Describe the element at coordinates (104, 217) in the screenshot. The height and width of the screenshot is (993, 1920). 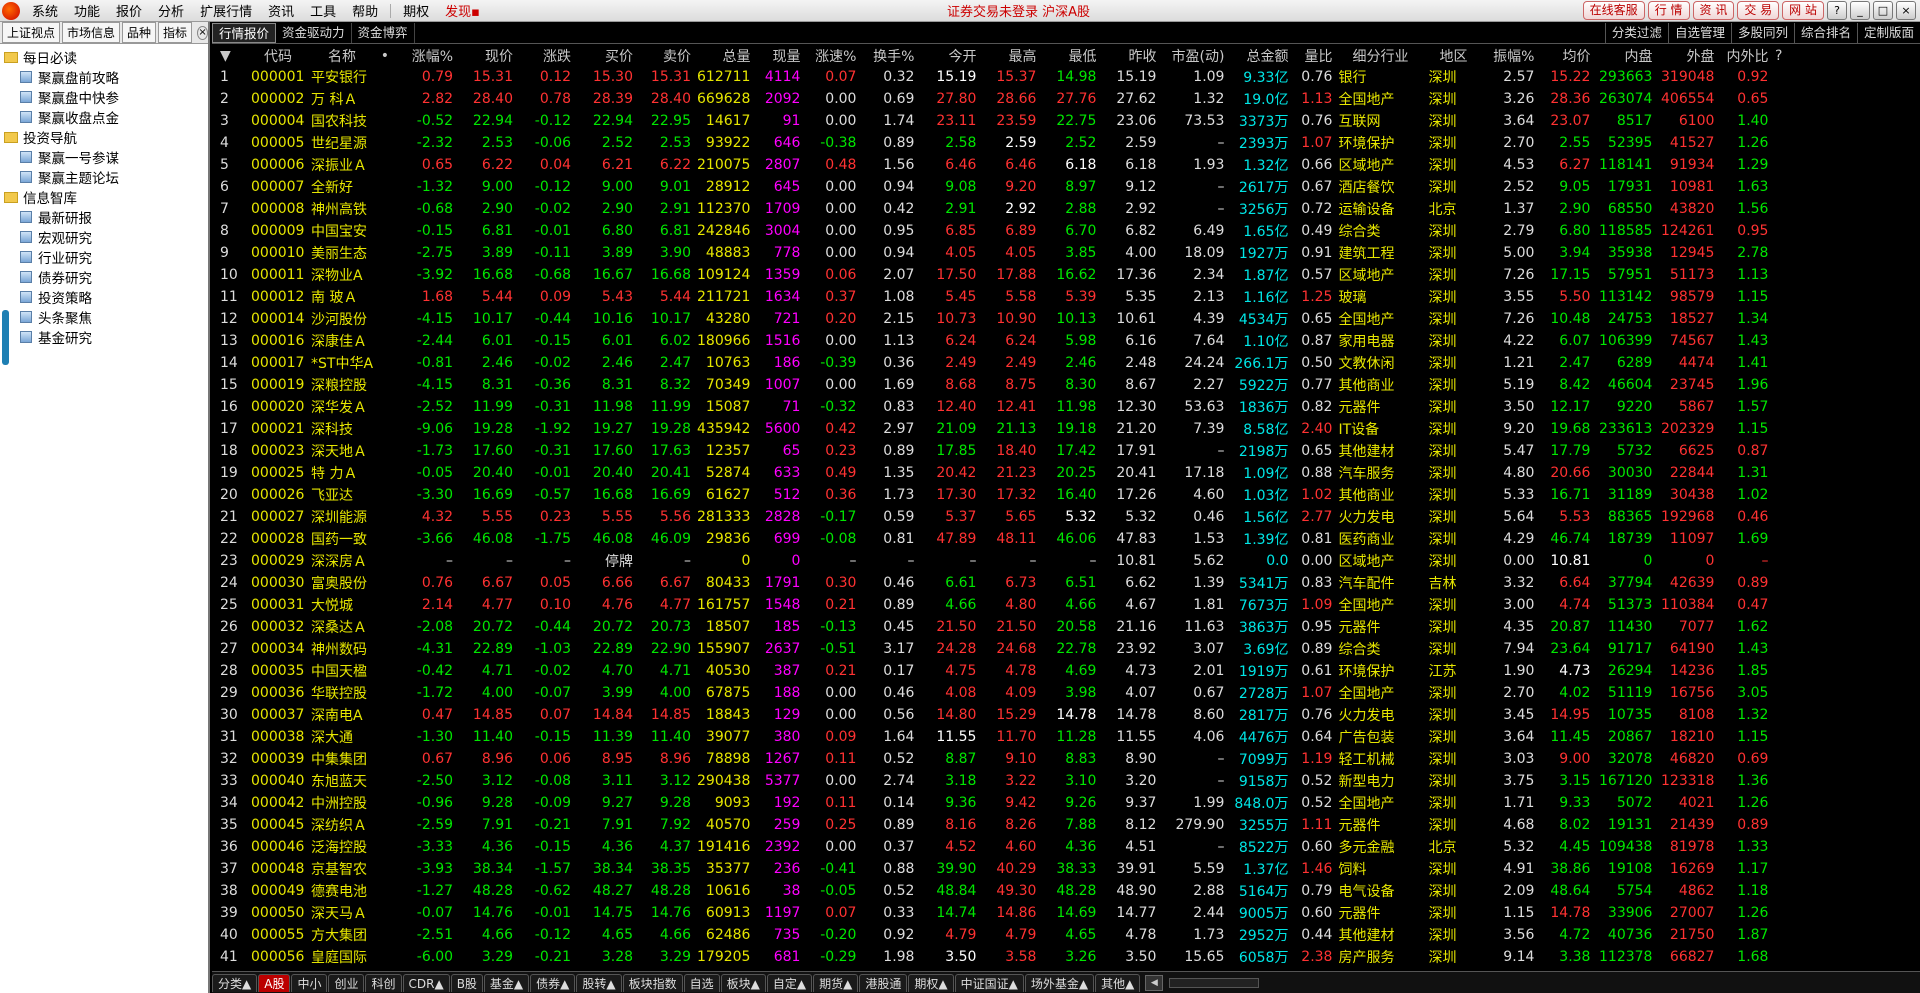
I see `tree-item: 最新研报` at that location.